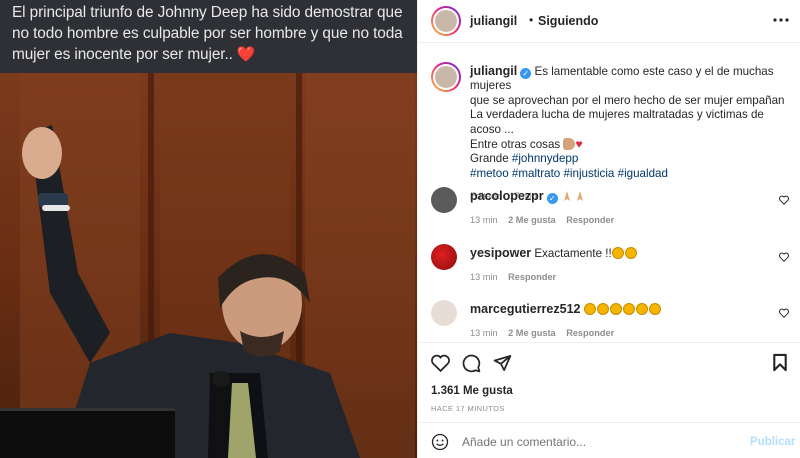  Describe the element at coordinates (471, 363) in the screenshot. I see `comment-icon` at that location.